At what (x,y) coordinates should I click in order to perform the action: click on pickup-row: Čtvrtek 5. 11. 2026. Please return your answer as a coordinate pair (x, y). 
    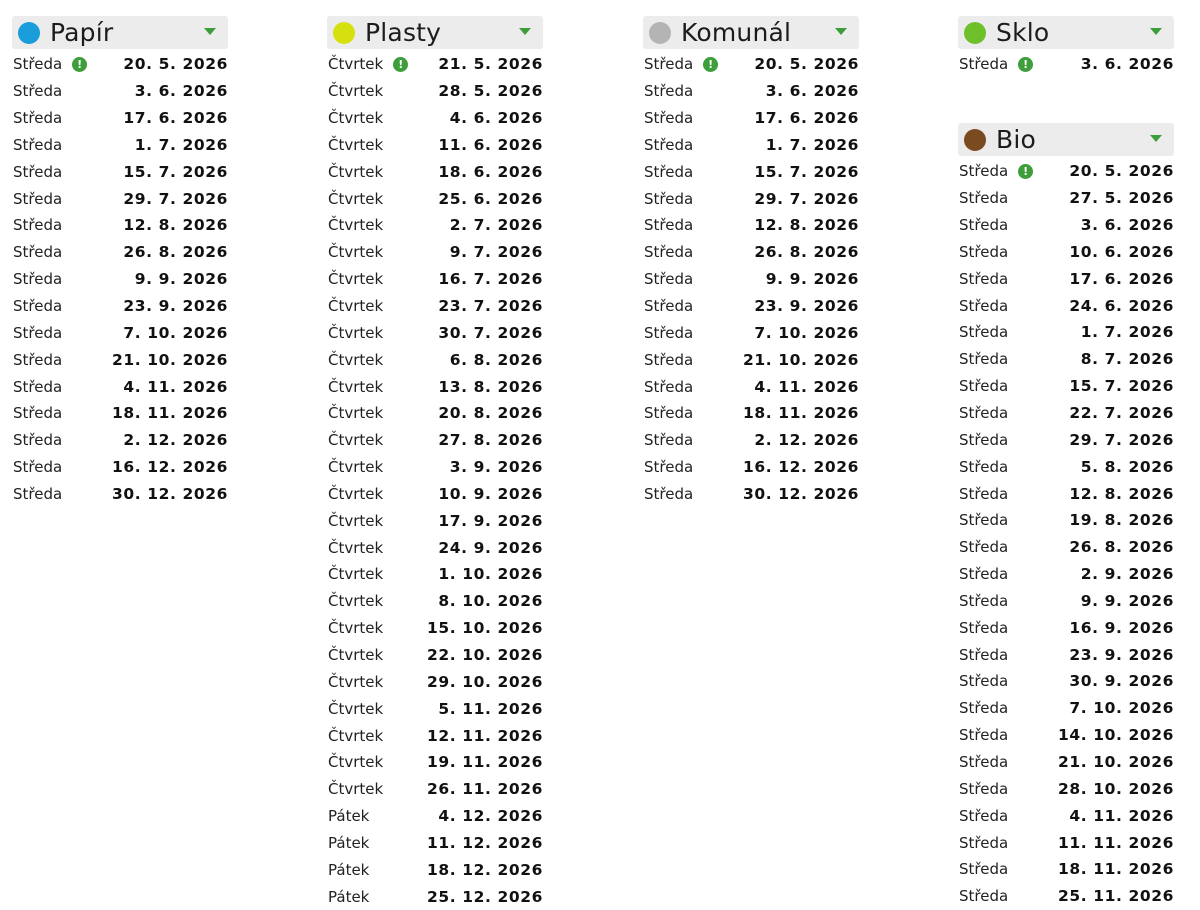
    Looking at the image, I should click on (435, 708).